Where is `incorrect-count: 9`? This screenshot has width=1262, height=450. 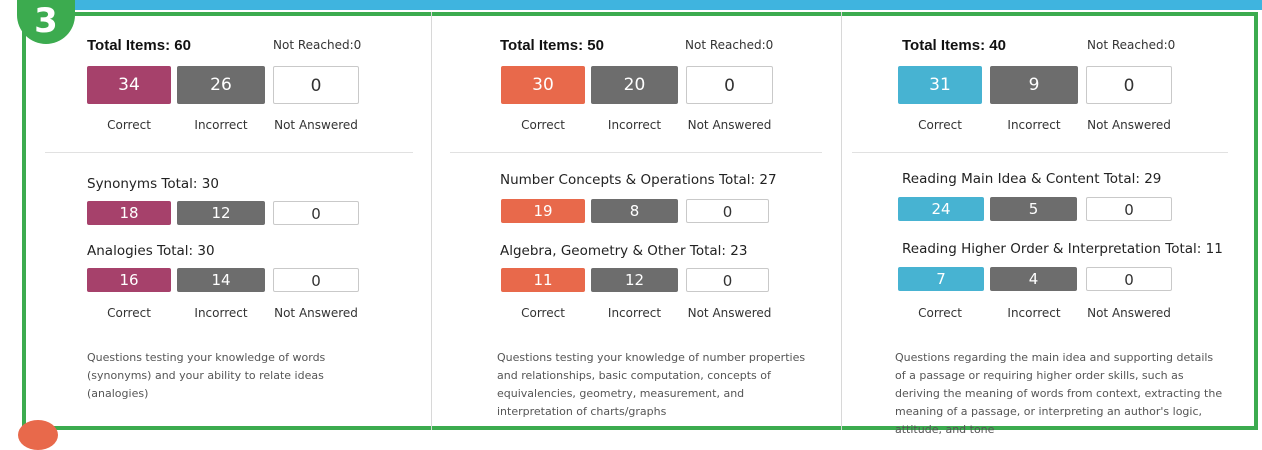 incorrect-count: 9 is located at coordinates (1034, 85).